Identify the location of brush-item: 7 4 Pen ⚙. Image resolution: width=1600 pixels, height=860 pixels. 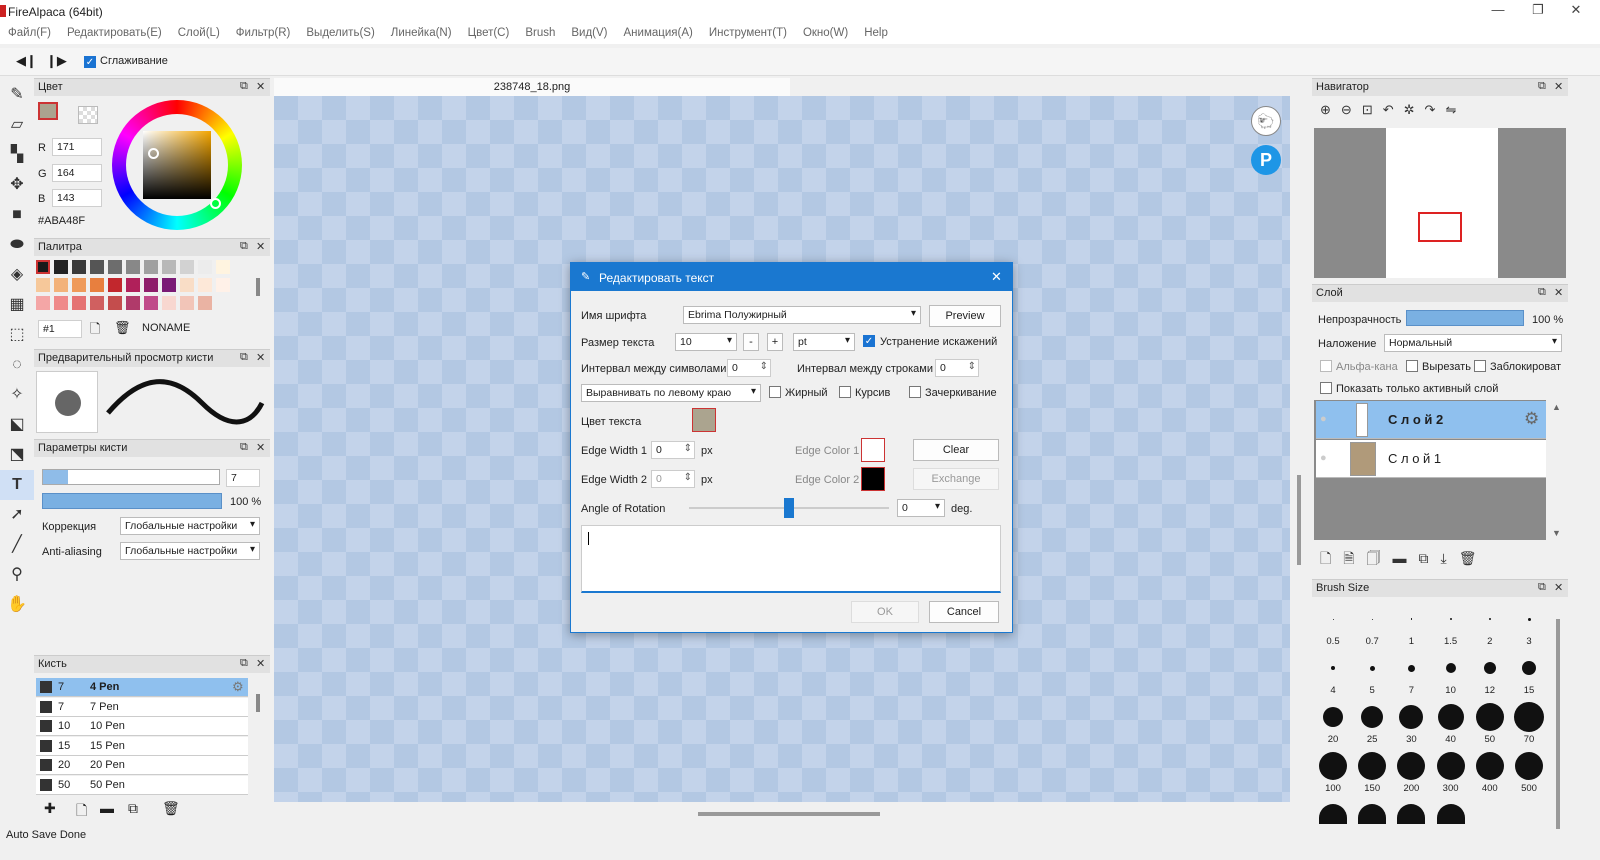
(142, 687).